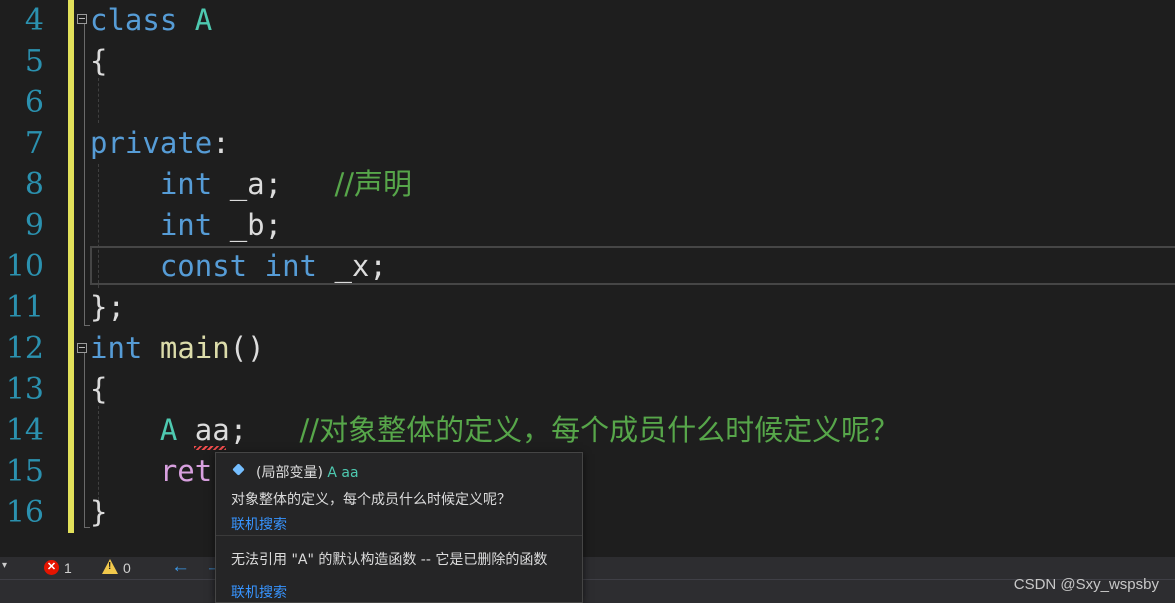  I want to click on tooltip-signature: (局部变量) A aa, so click(307, 472).